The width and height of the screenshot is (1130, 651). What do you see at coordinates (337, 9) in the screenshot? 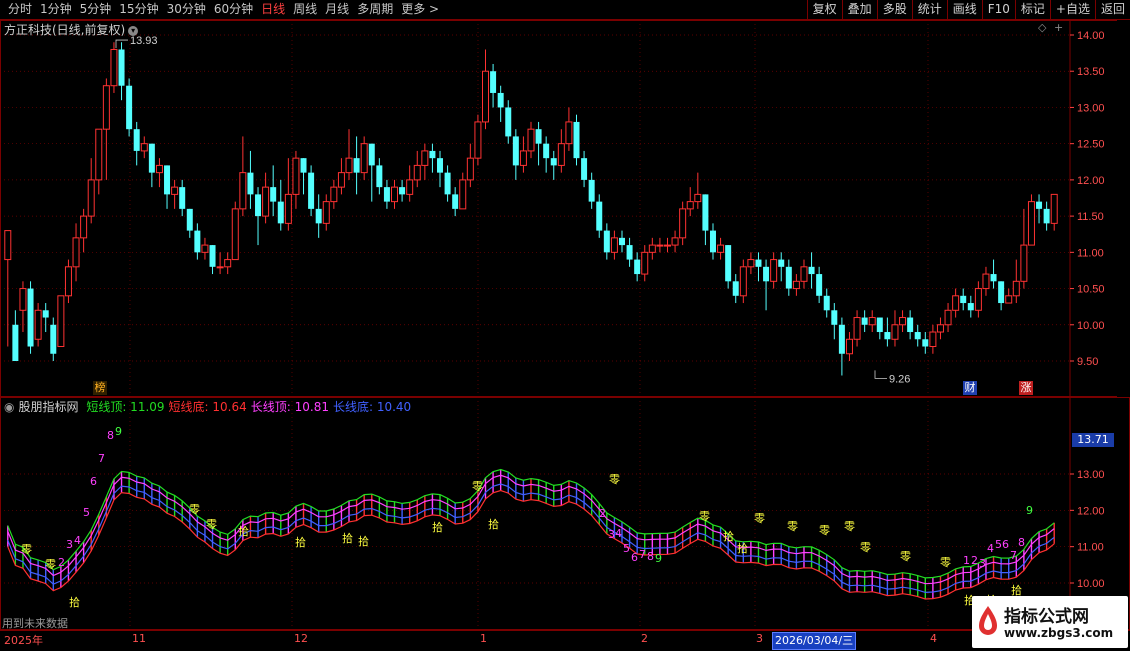
I see `period-tab-8: 月线` at bounding box center [337, 9].